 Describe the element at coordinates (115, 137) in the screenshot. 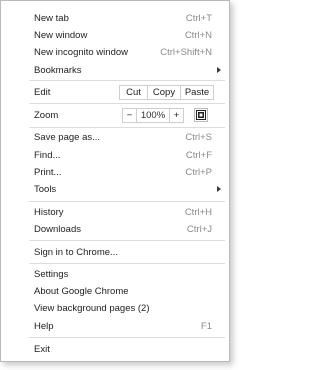

I see `menu-item-save-page: Save page as... Ctrl+S` at that location.